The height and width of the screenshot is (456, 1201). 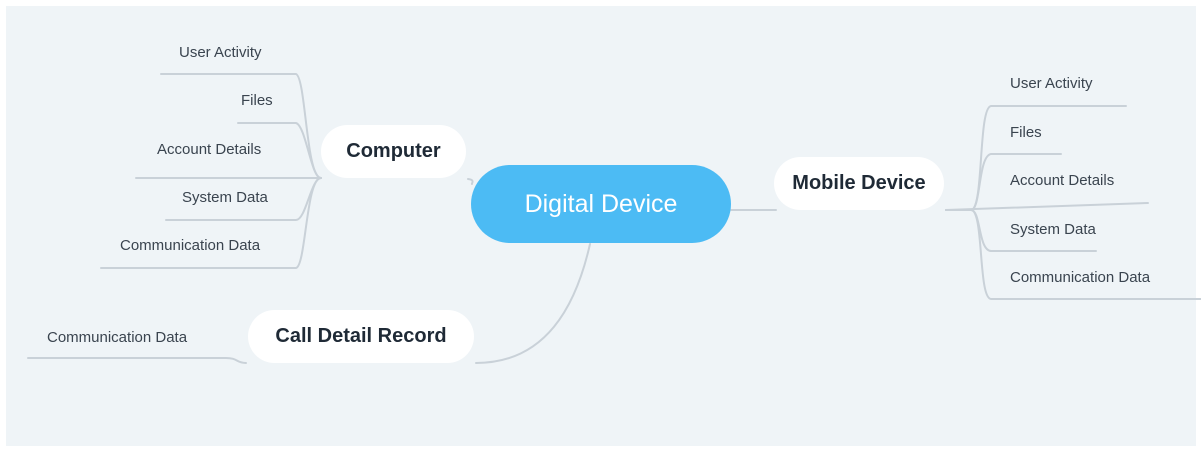 I want to click on root-label: Digital Device, so click(x=601, y=203).